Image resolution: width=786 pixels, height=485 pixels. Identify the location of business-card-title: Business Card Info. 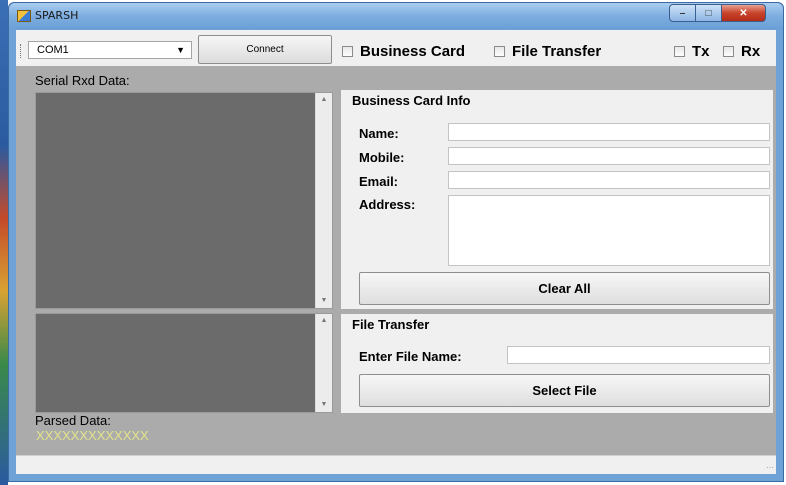
(411, 100).